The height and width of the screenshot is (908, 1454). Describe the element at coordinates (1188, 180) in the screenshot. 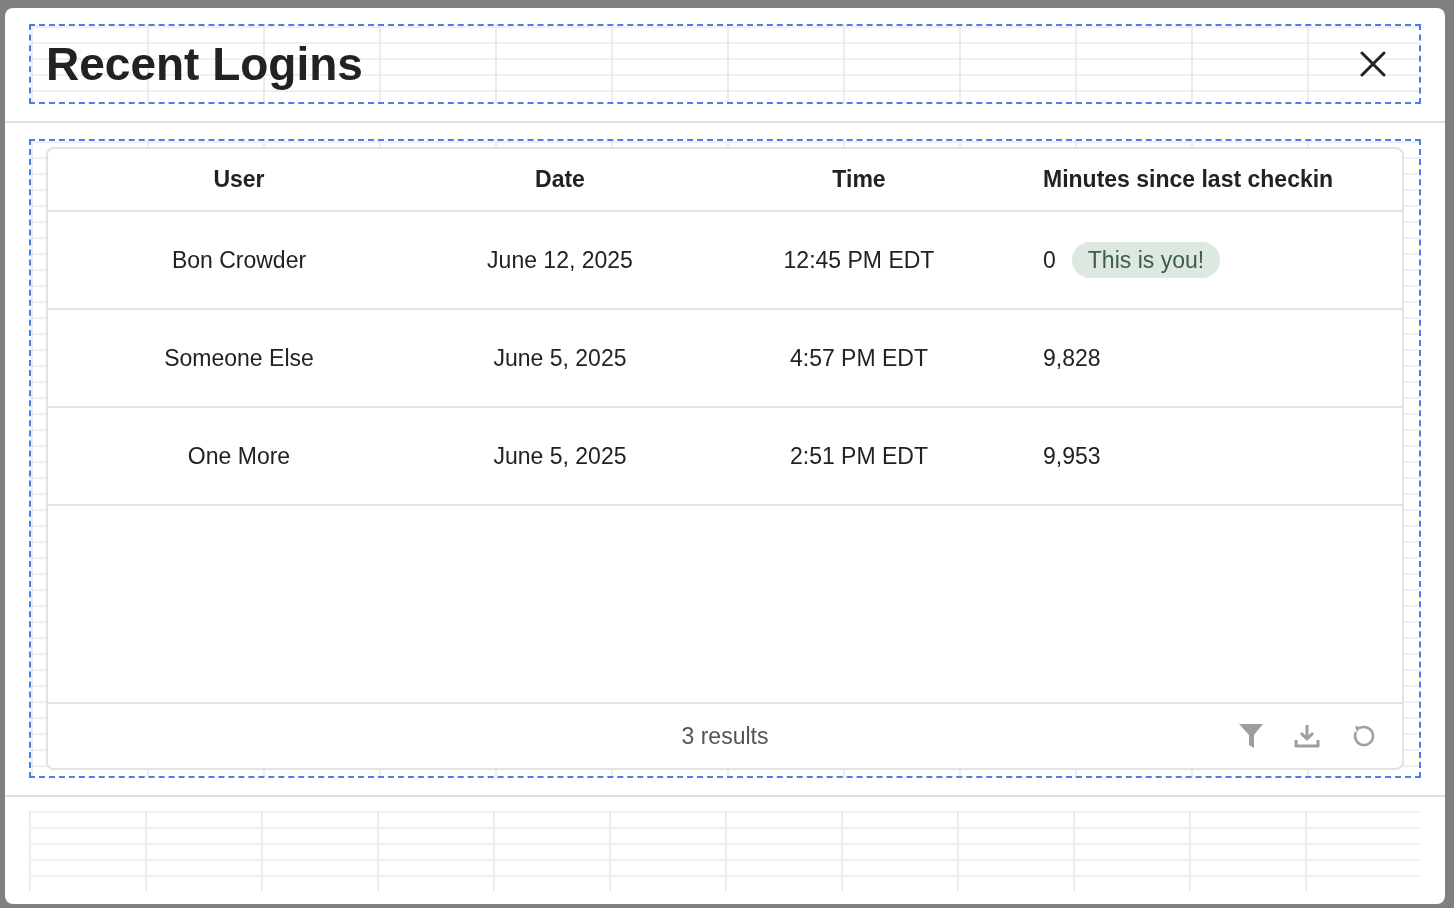

I see `column-header: Minutes since last checkin` at that location.